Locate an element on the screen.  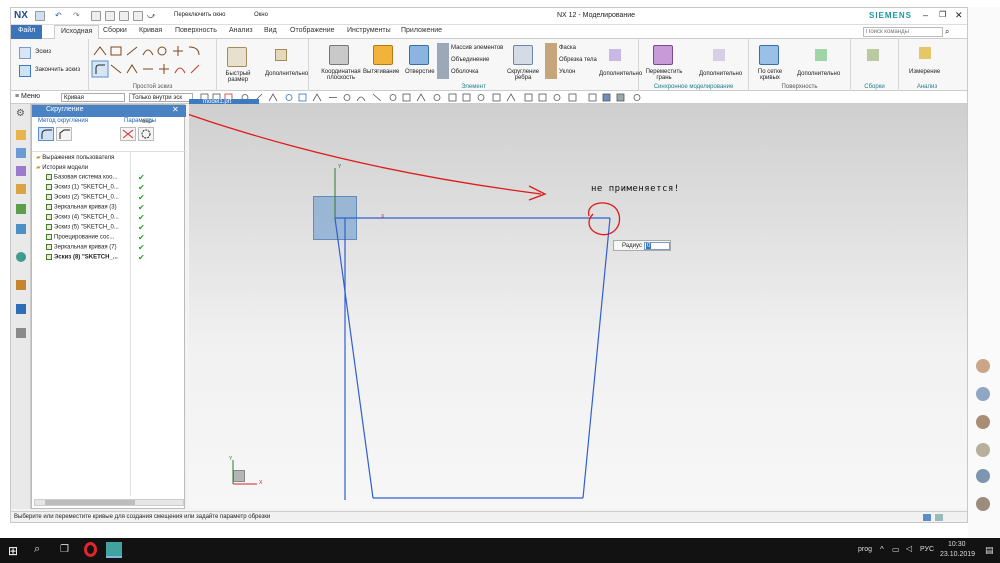
history-item: Зеркальная кривая (3) is located at coordinates (81, 209).